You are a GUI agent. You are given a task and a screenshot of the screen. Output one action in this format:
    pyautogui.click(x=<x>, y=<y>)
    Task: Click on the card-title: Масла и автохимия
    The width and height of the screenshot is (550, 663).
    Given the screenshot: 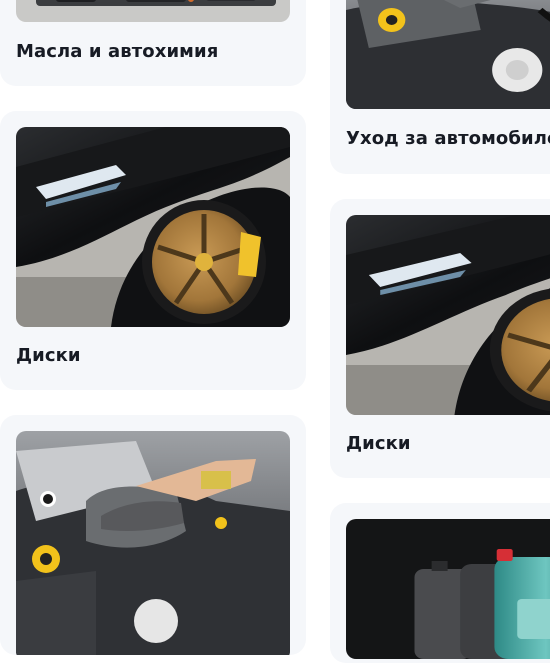 What is the action you would take?
    pyautogui.click(x=117, y=51)
    